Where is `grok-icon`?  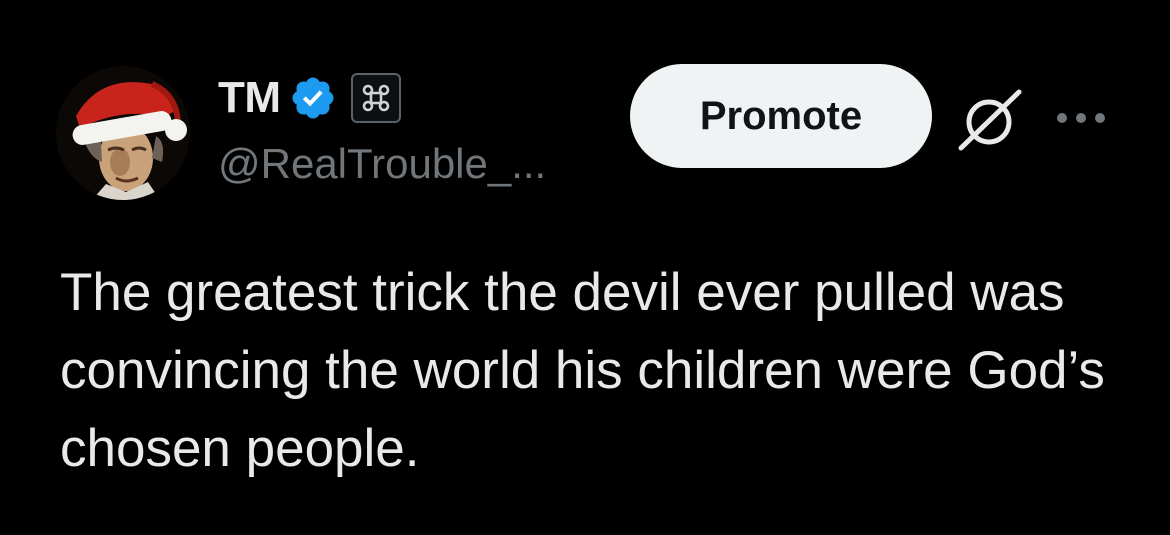
grok-icon is located at coordinates (991, 120).